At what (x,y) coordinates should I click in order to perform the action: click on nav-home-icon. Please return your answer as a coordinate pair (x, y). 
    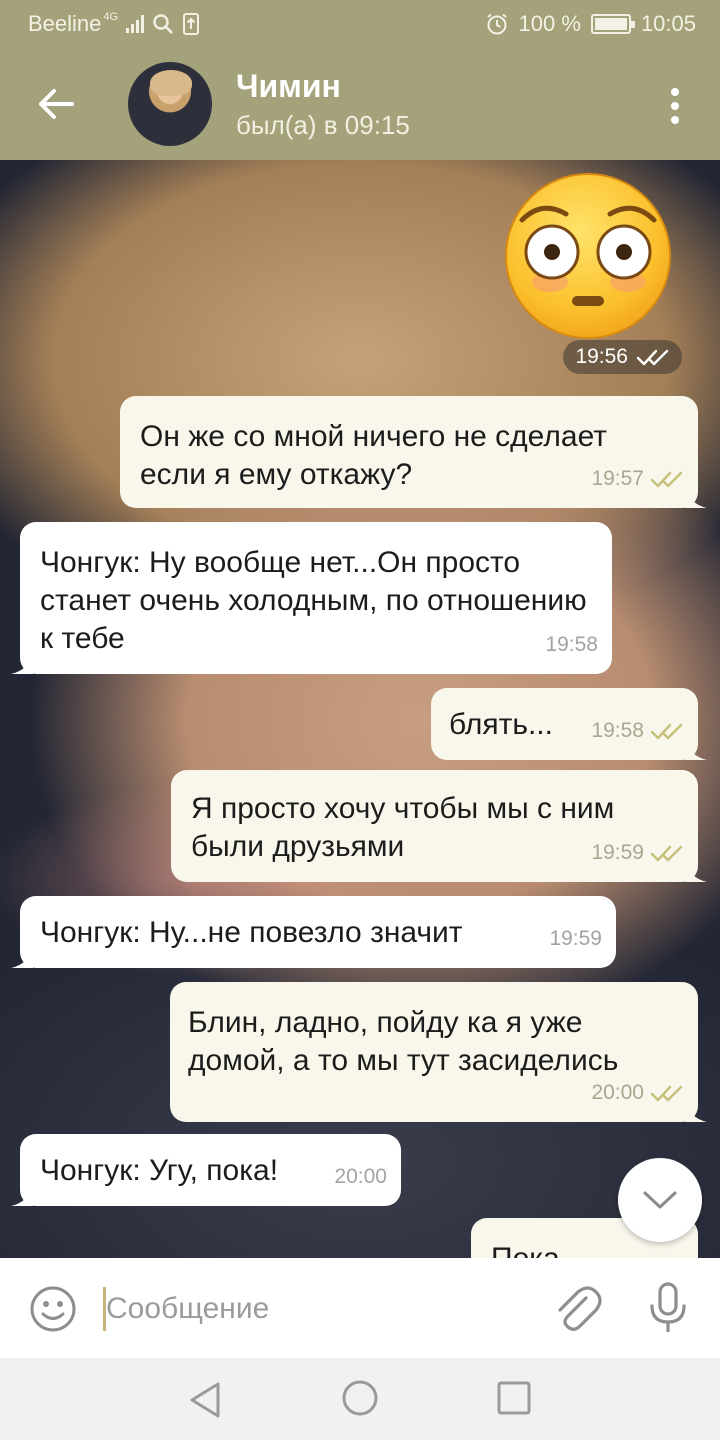
    Looking at the image, I should click on (360, 1398).